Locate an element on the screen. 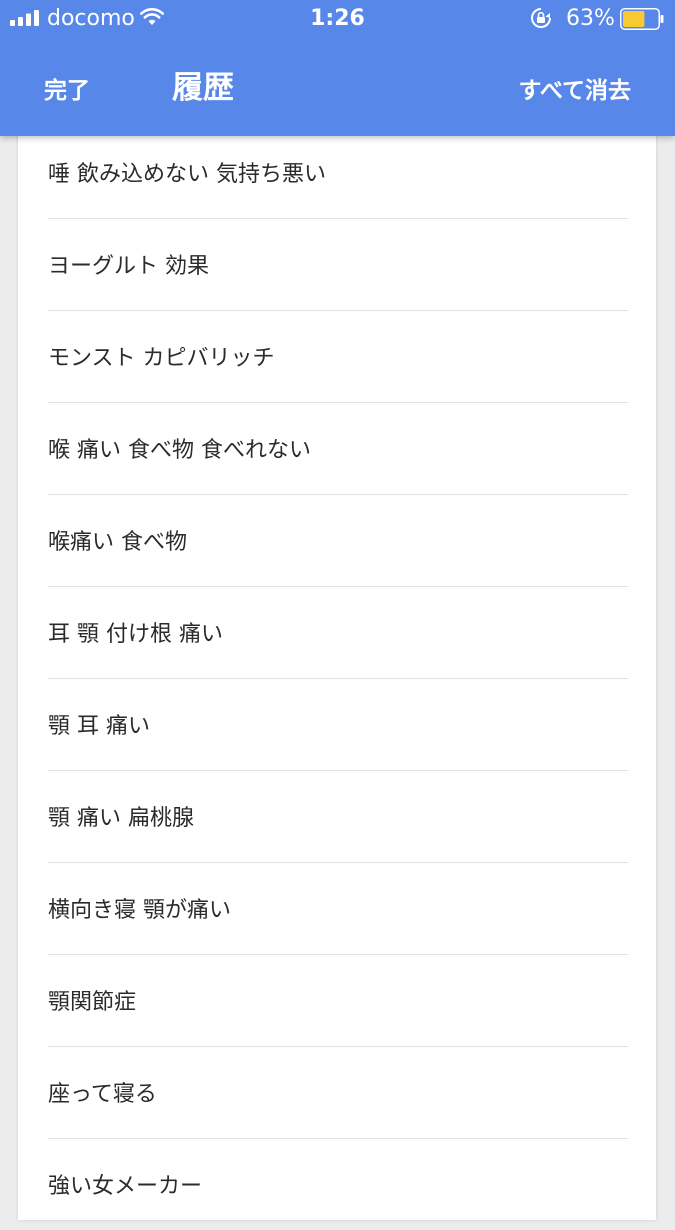 This screenshot has height=1230, width=675. history-item: 顎 痛い 扁桃腺 is located at coordinates (338, 817).